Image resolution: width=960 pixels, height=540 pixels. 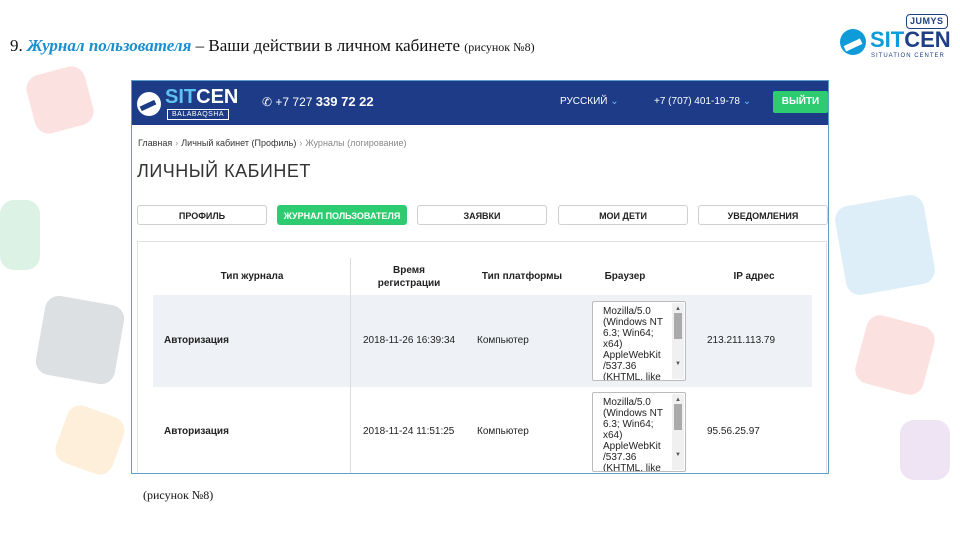 What do you see at coordinates (318, 101) in the screenshot?
I see `site-phone: ✆ +7 727 339 72 22` at bounding box center [318, 101].